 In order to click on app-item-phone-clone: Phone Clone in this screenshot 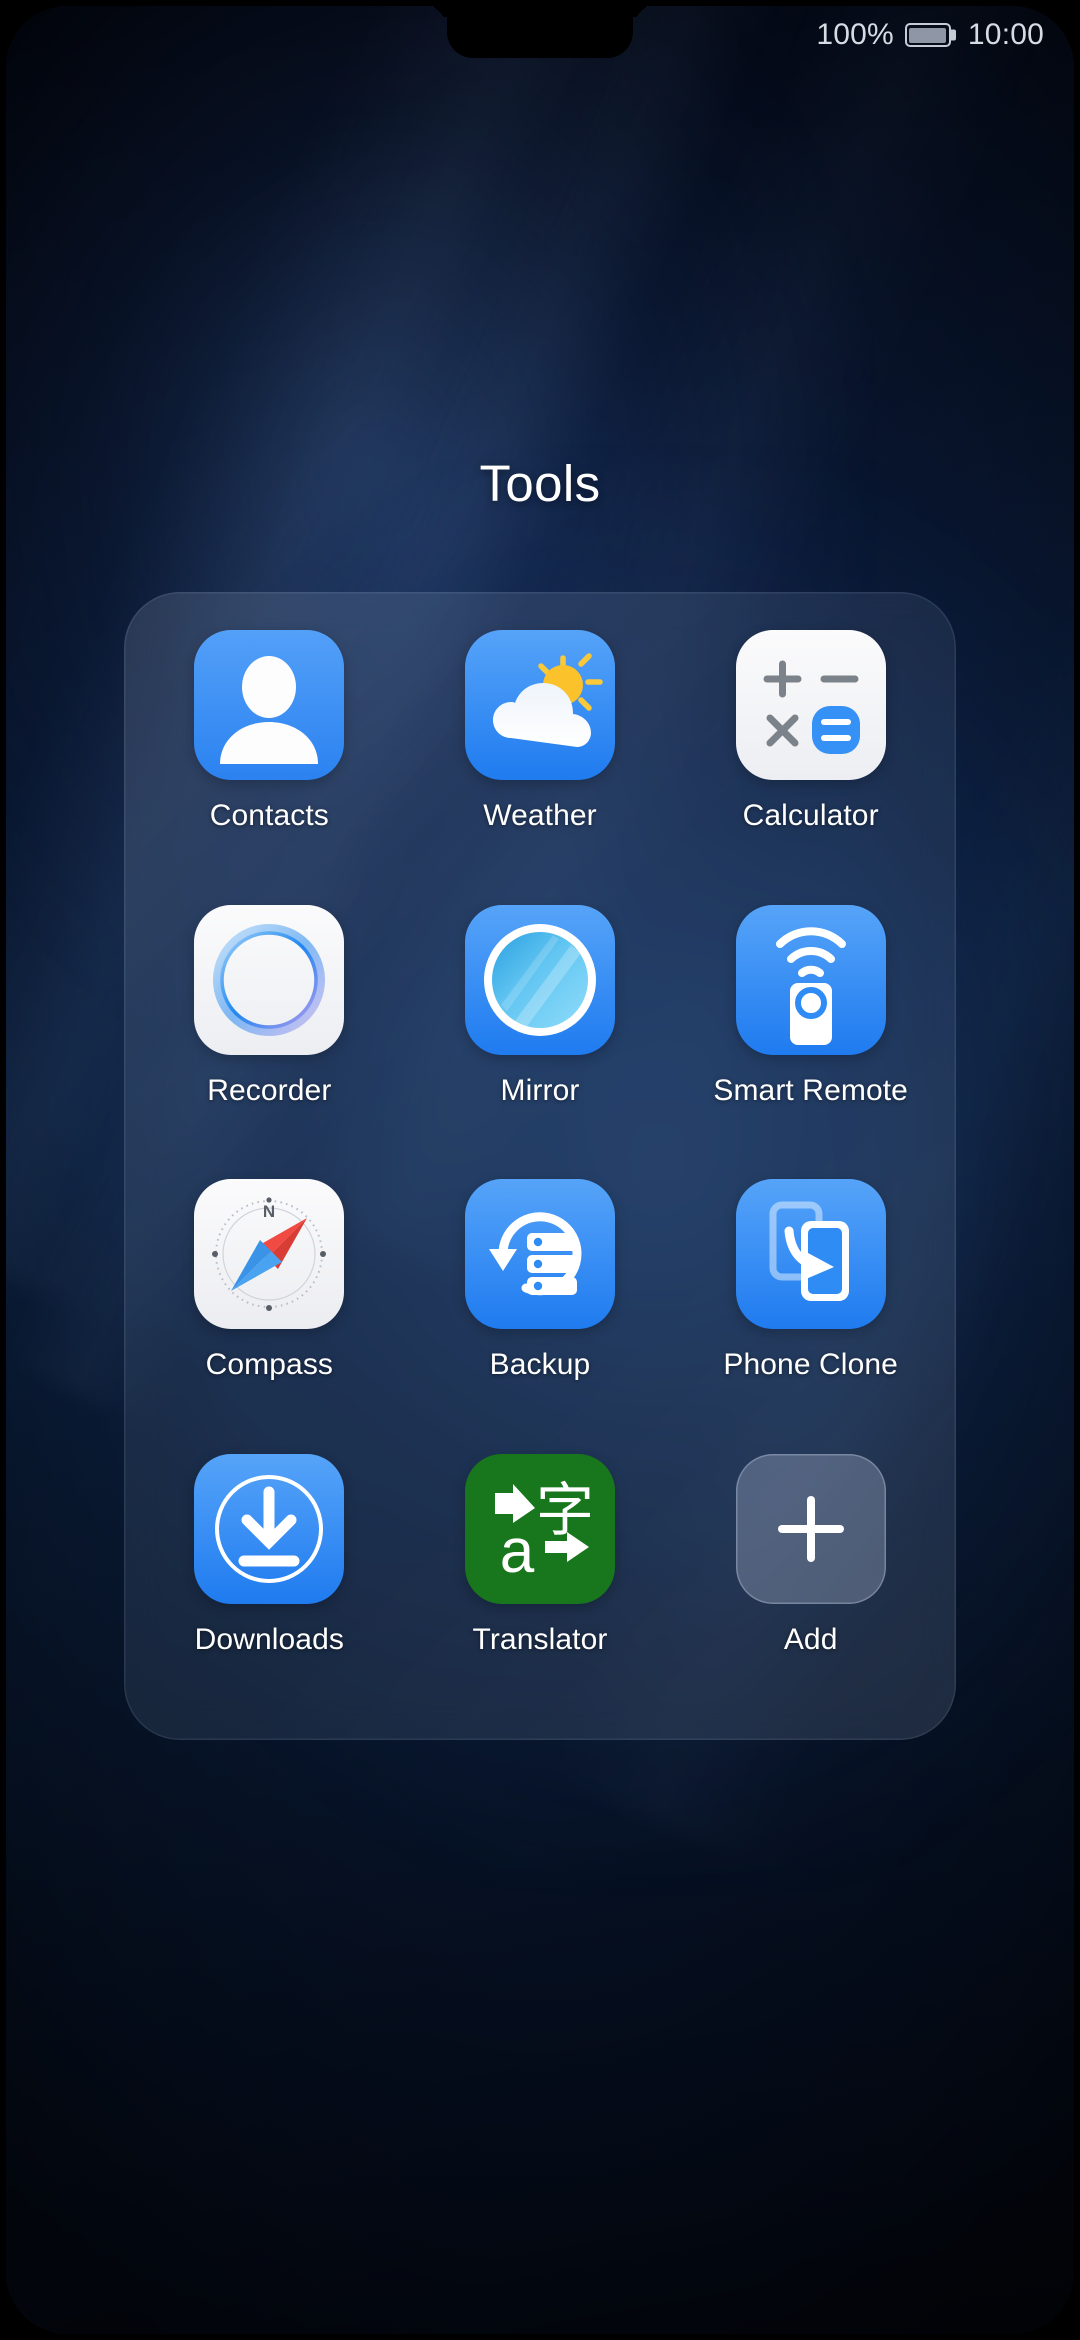, I will do `click(810, 1302)`.